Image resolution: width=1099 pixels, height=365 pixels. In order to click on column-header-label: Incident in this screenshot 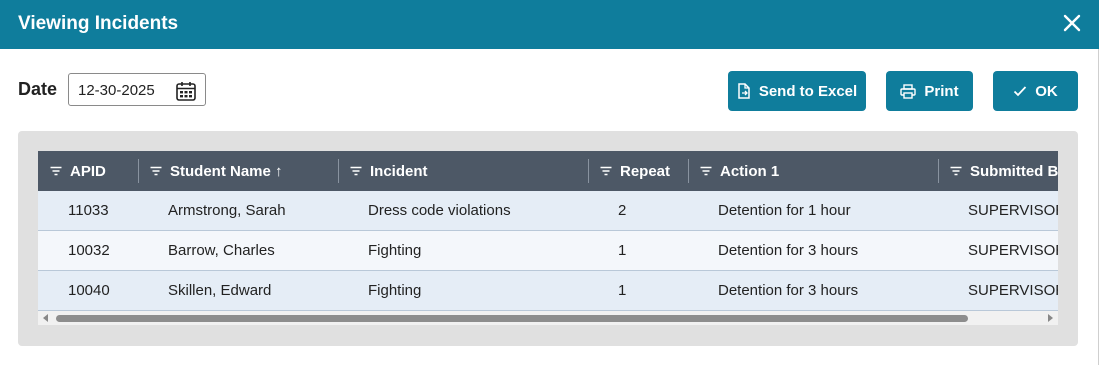, I will do `click(399, 171)`.